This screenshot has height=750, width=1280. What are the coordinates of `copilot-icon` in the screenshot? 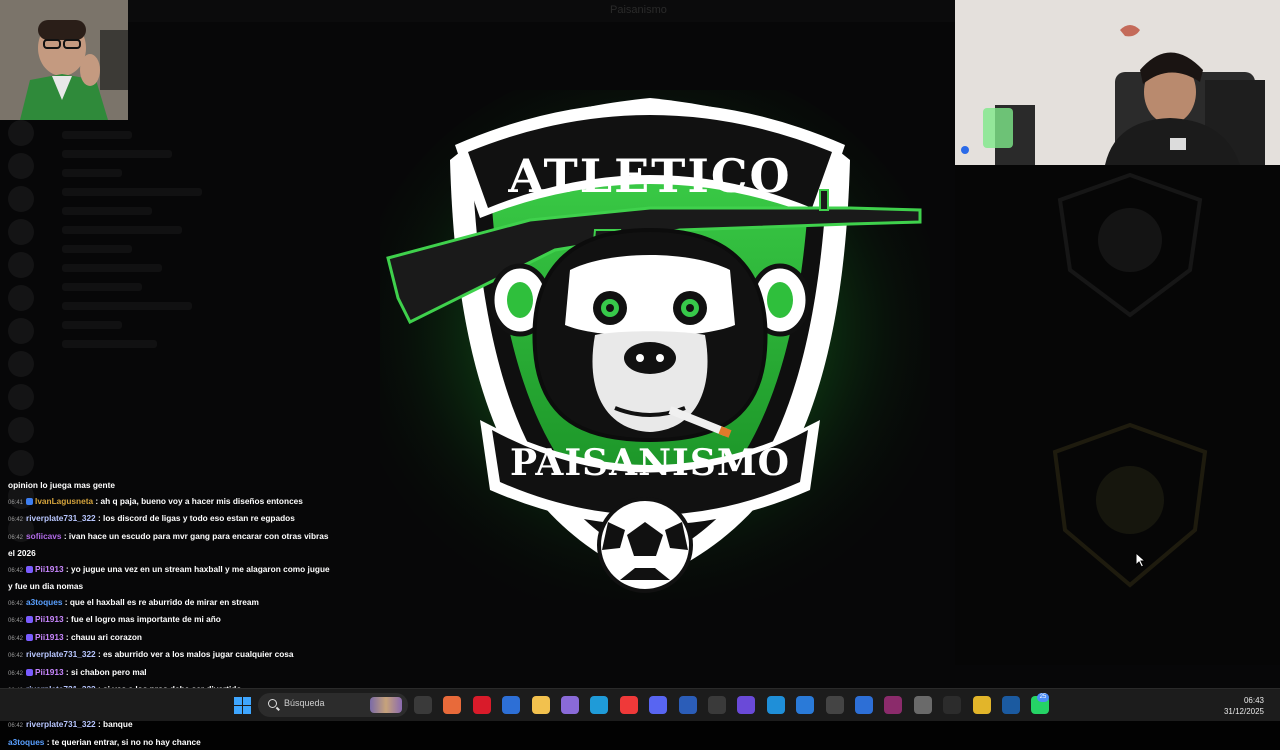 It's located at (452, 705).